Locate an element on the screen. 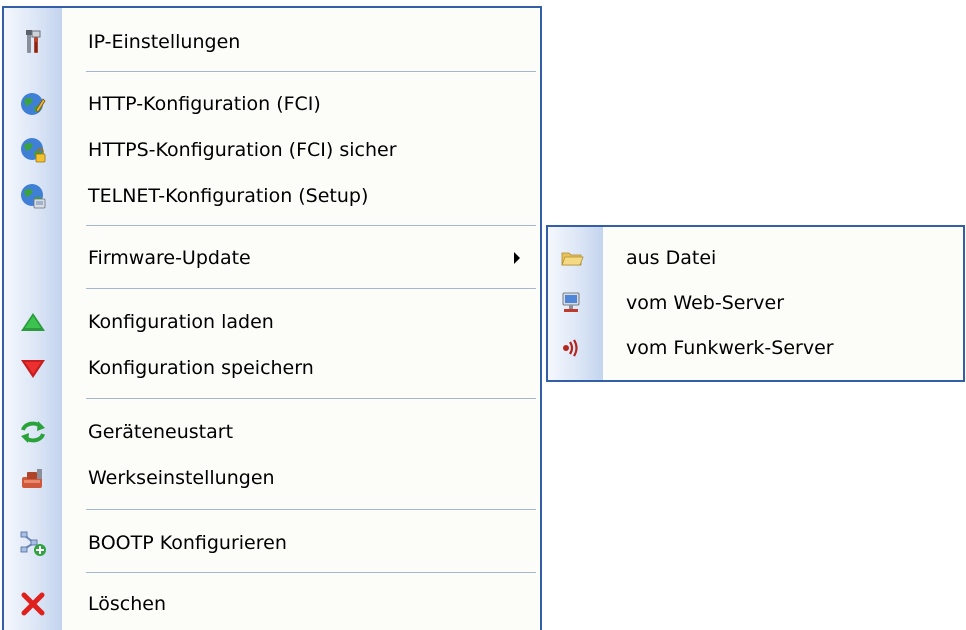 Image resolution: width=966 pixels, height=630 pixels. menu-item-label: TELNET-Konfiguration (Setup) is located at coordinates (228, 196).